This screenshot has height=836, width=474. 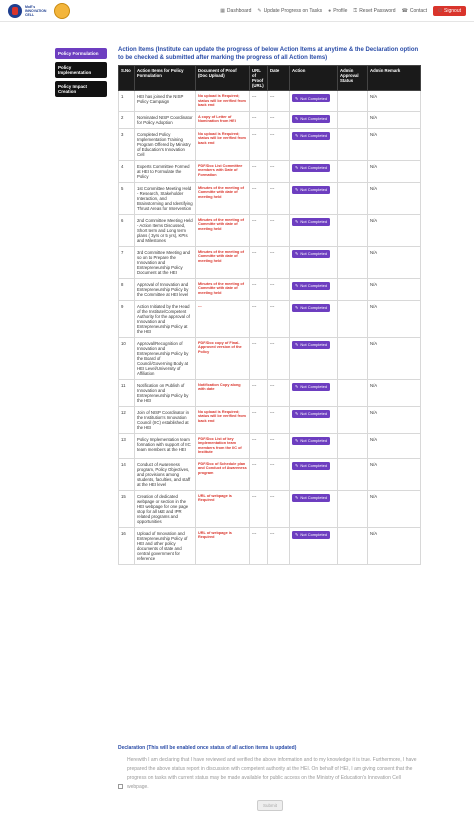 What do you see at coordinates (374, 11) in the screenshot?
I see `nav-reset-password: ⚿ Reset Password` at bounding box center [374, 11].